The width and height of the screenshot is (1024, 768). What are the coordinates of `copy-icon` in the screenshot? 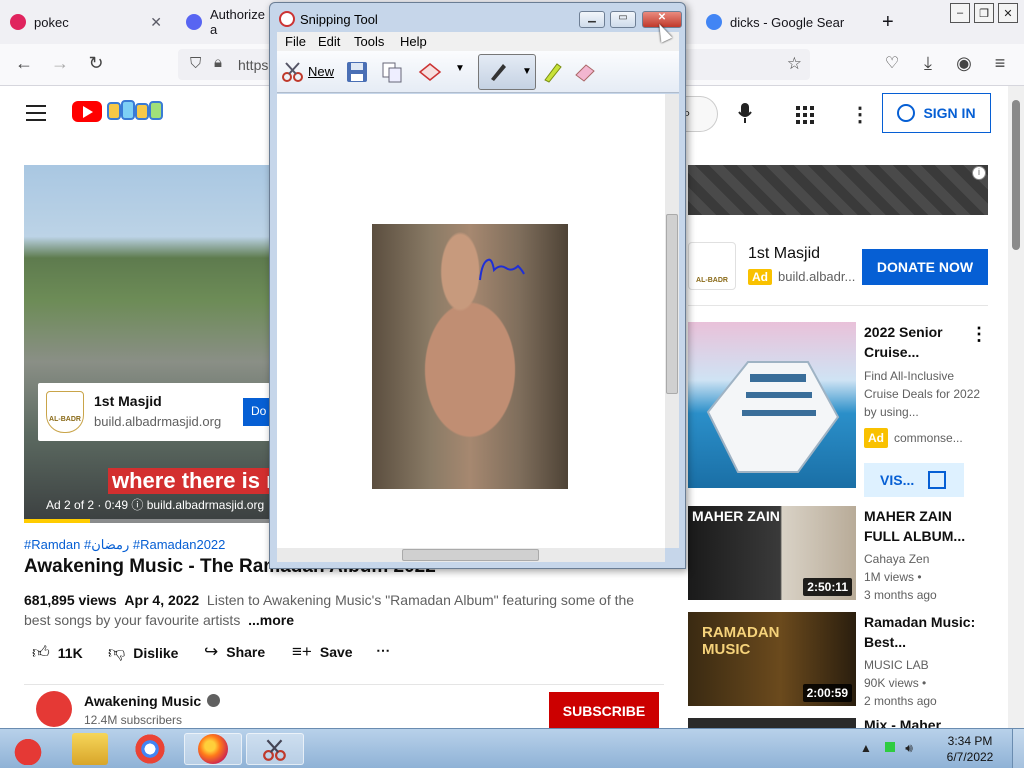 It's located at (392, 72).